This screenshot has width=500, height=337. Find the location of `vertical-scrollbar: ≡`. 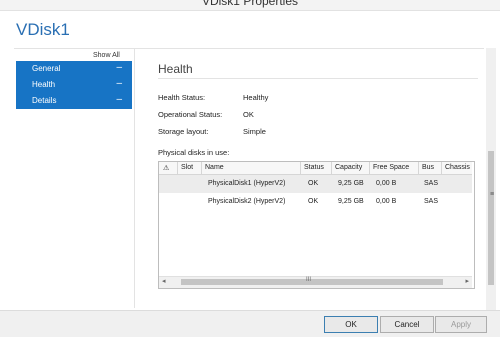

vertical-scrollbar: ≡ is located at coordinates (491, 179).